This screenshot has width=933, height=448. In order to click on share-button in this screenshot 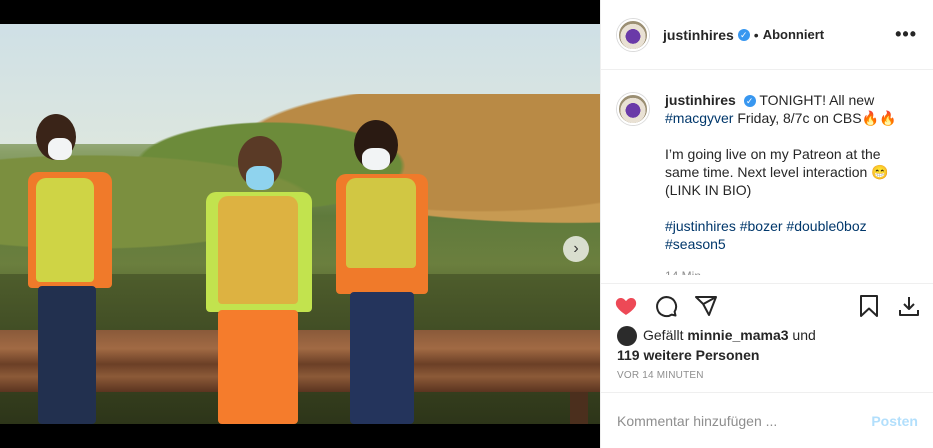, I will do `click(706, 306)`.